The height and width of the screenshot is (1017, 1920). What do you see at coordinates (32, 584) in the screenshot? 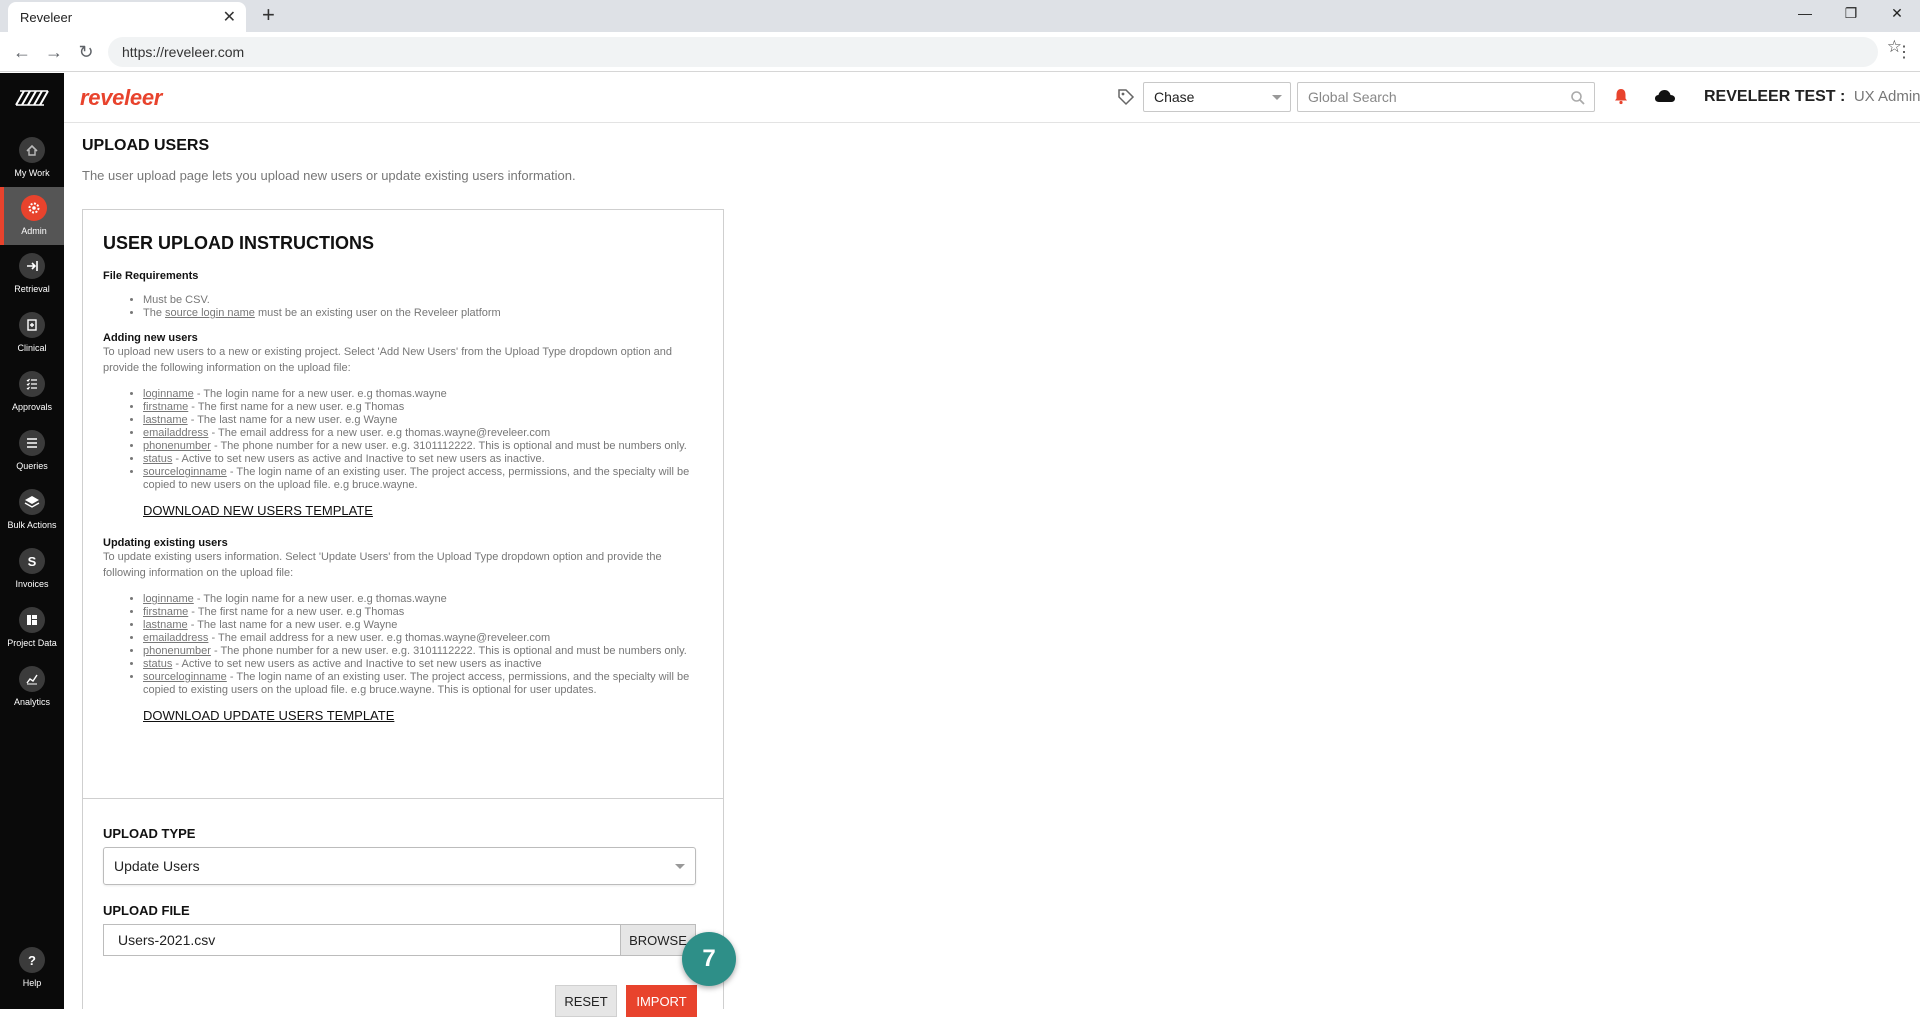
I see `sidebar-item-label: Invoices` at bounding box center [32, 584].